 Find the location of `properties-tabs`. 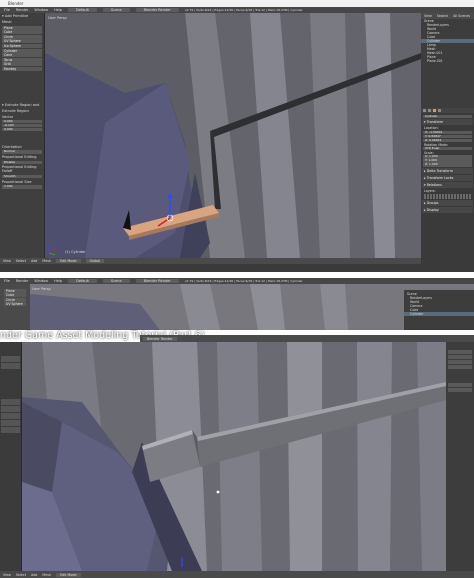

properties-tabs is located at coordinates (447, 110).